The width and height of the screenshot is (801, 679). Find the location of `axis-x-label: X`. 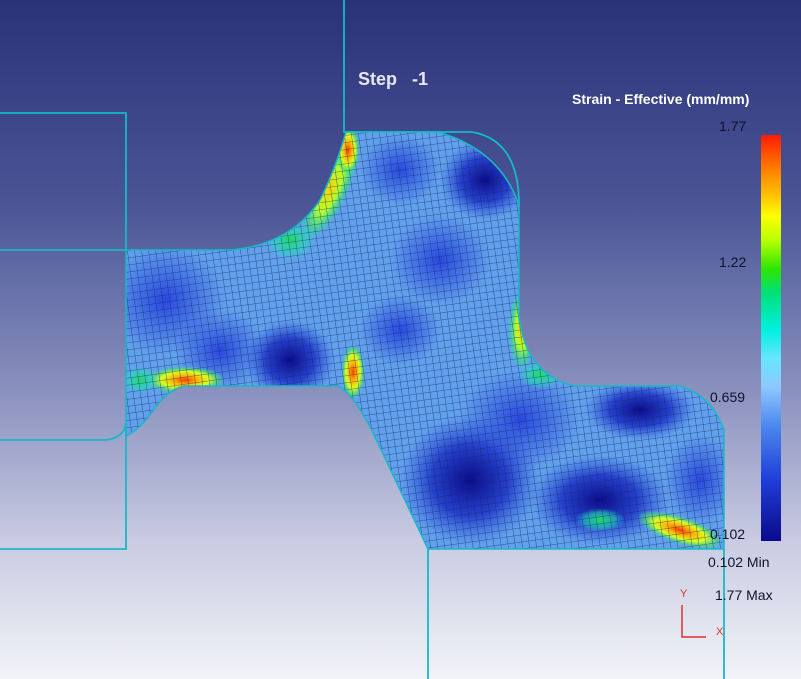

axis-x-label: X is located at coordinates (720, 632).